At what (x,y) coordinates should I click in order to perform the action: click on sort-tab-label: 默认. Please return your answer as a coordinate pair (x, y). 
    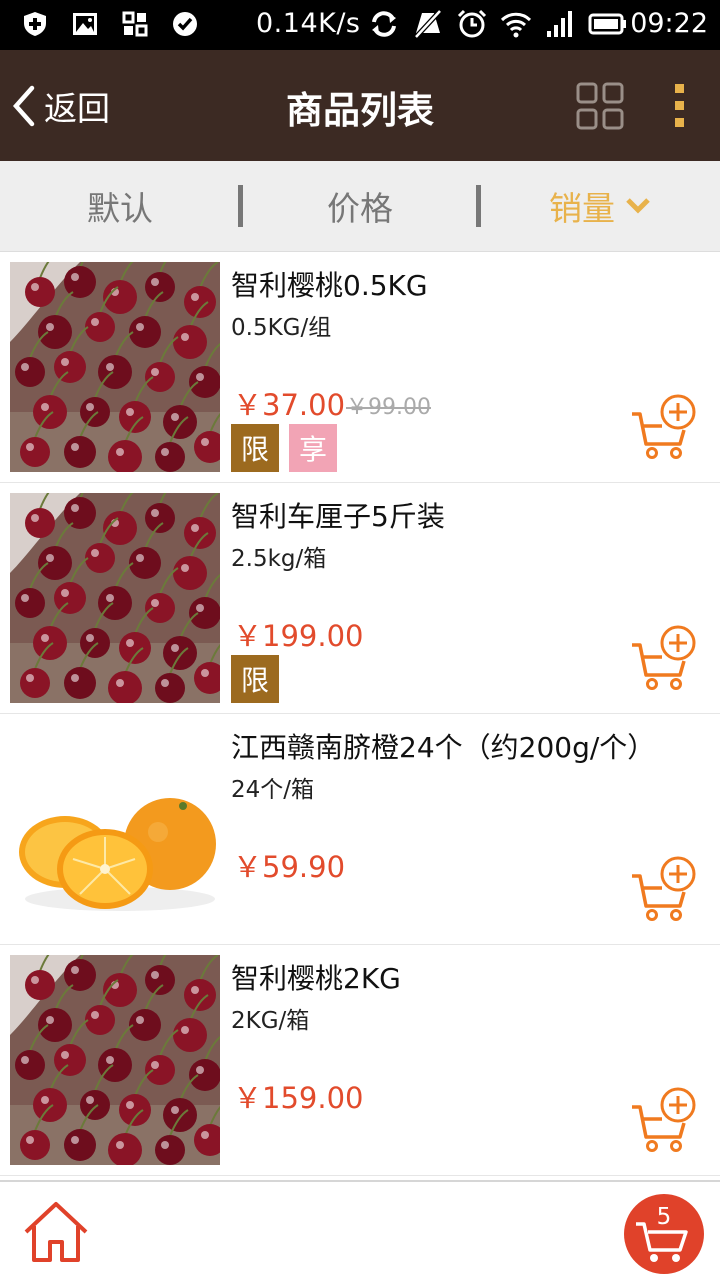
    Looking at the image, I should click on (120, 208).